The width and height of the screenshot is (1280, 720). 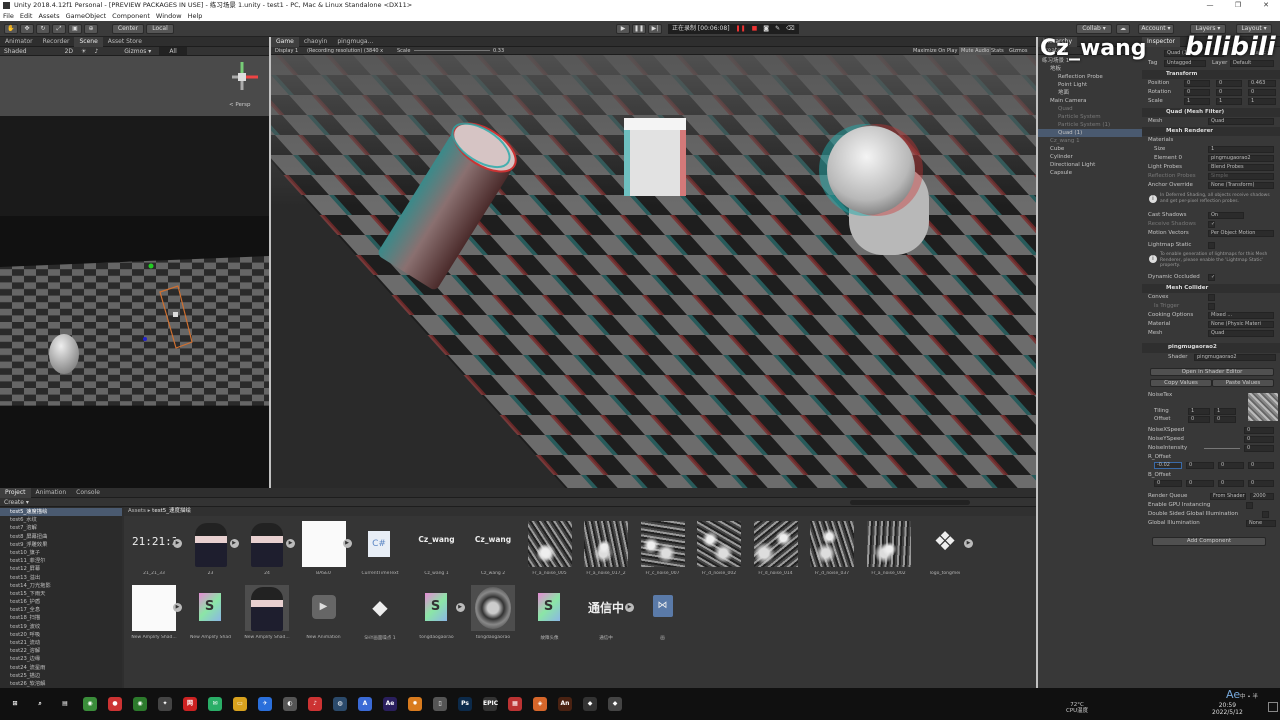 What do you see at coordinates (1090, 157) in the screenshot?
I see `hierarchy-item: Cylinder` at bounding box center [1090, 157].